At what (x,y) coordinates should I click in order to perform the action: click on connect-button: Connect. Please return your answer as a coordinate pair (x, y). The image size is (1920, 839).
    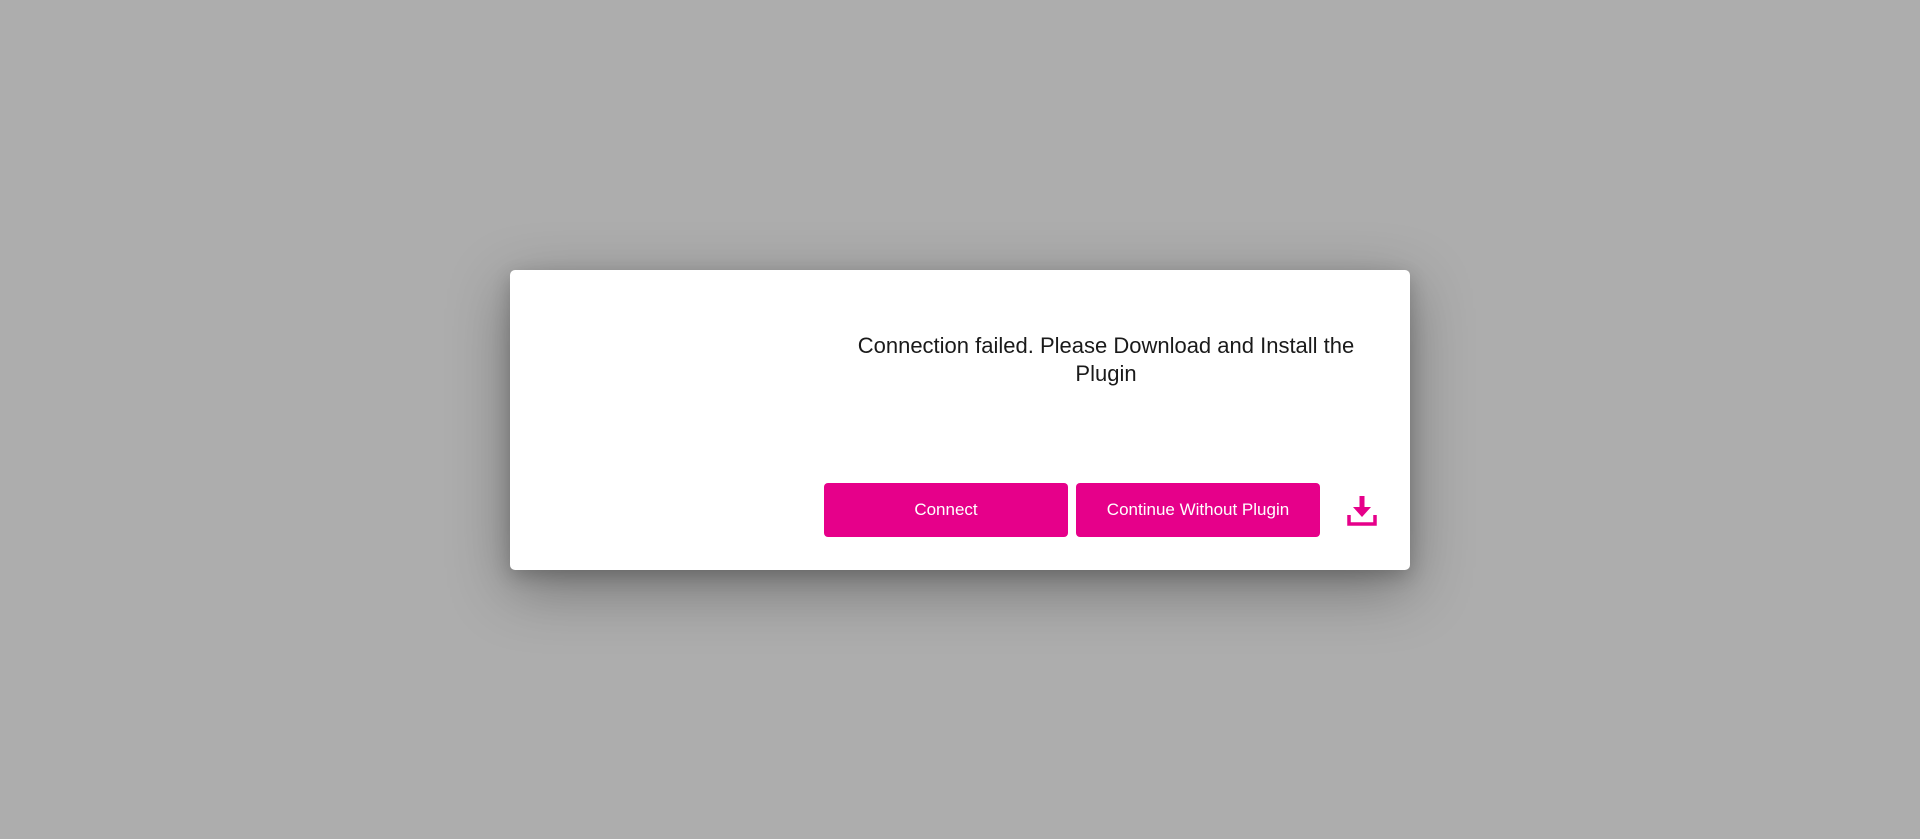
    Looking at the image, I should click on (946, 510).